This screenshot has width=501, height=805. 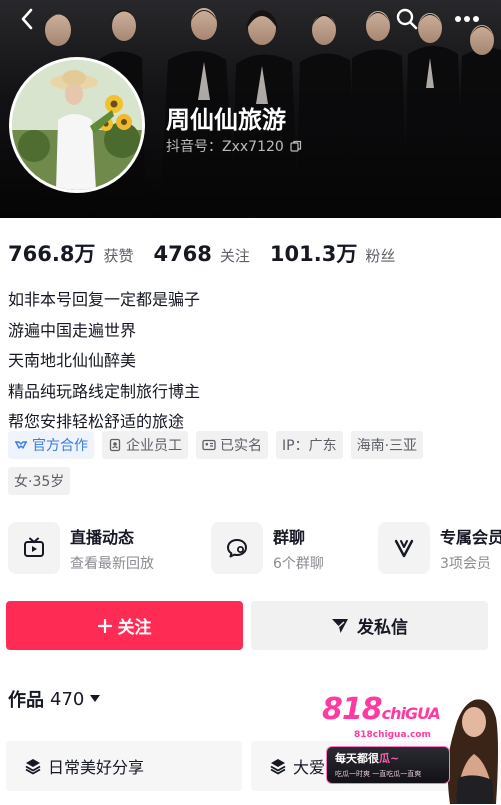 I want to click on tag-label: 官方合作, so click(x=60, y=446).